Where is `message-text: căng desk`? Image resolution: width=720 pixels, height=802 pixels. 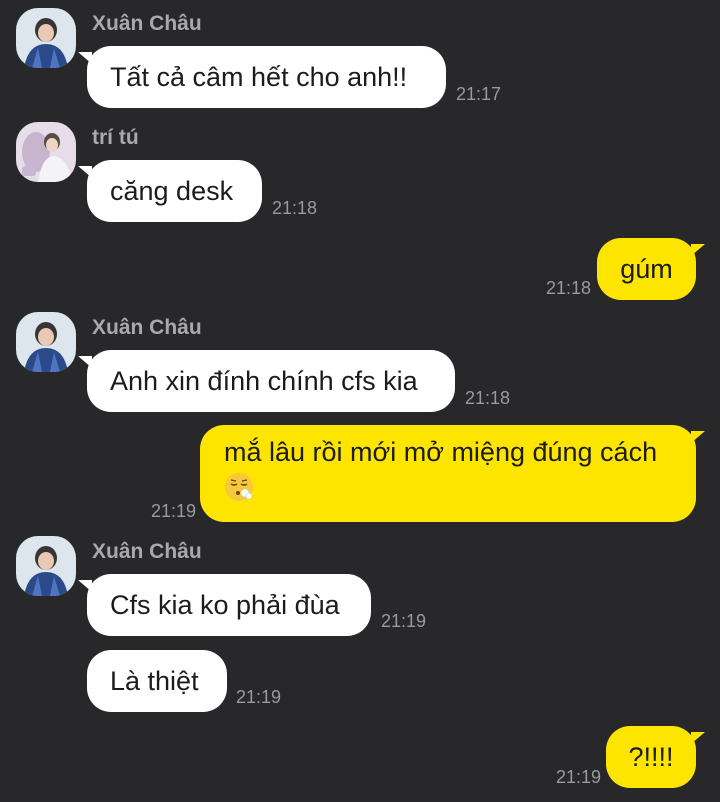
message-text: căng desk is located at coordinates (172, 191).